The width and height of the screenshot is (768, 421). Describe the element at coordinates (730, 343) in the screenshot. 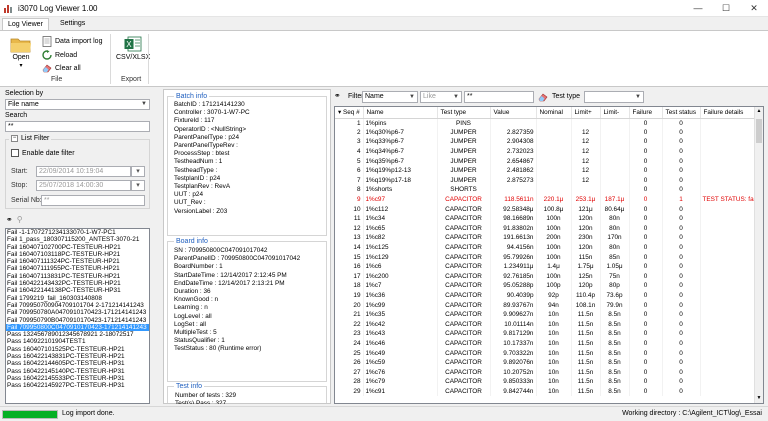

I see `table-cell` at that location.